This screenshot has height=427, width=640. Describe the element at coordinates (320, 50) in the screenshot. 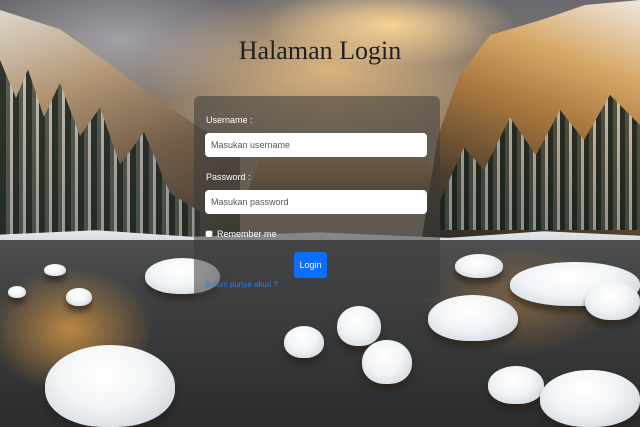

I see `page-title: Halaman Login` at that location.